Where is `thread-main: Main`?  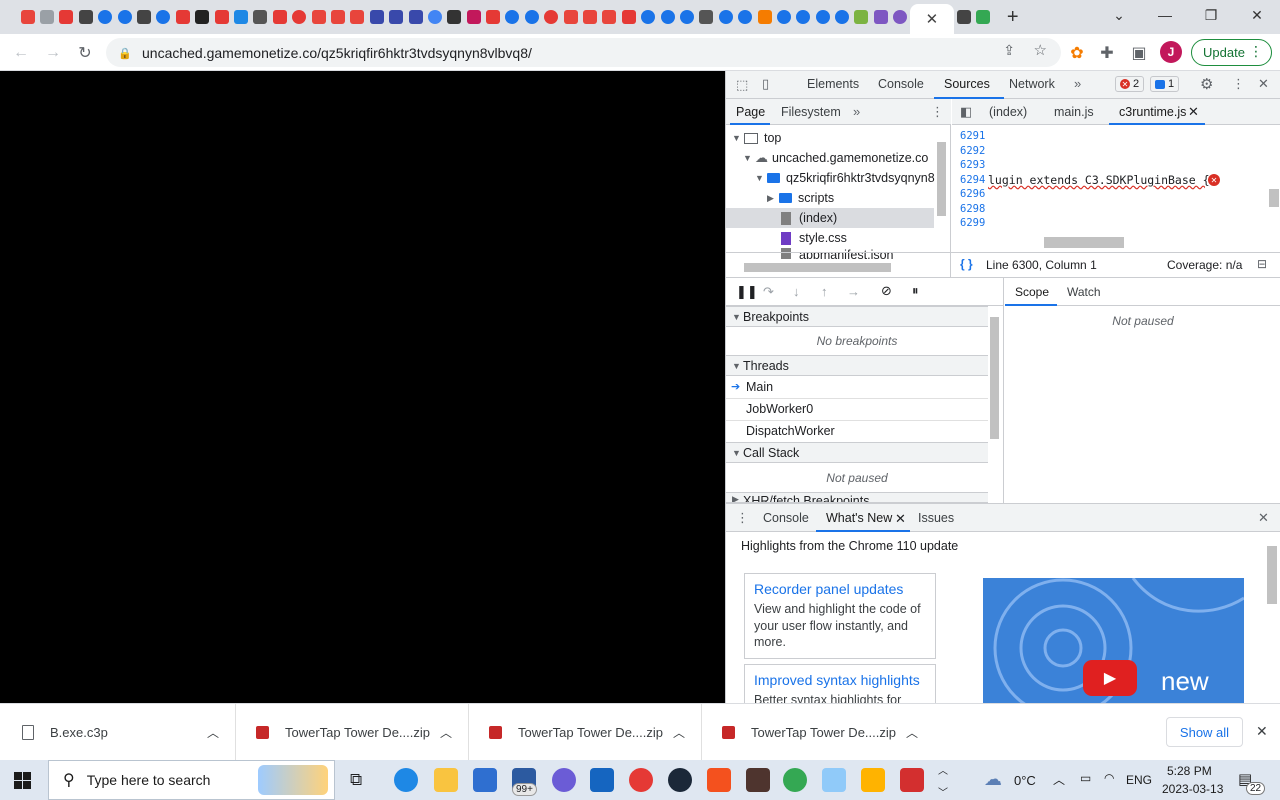
thread-main: Main is located at coordinates (759, 387).